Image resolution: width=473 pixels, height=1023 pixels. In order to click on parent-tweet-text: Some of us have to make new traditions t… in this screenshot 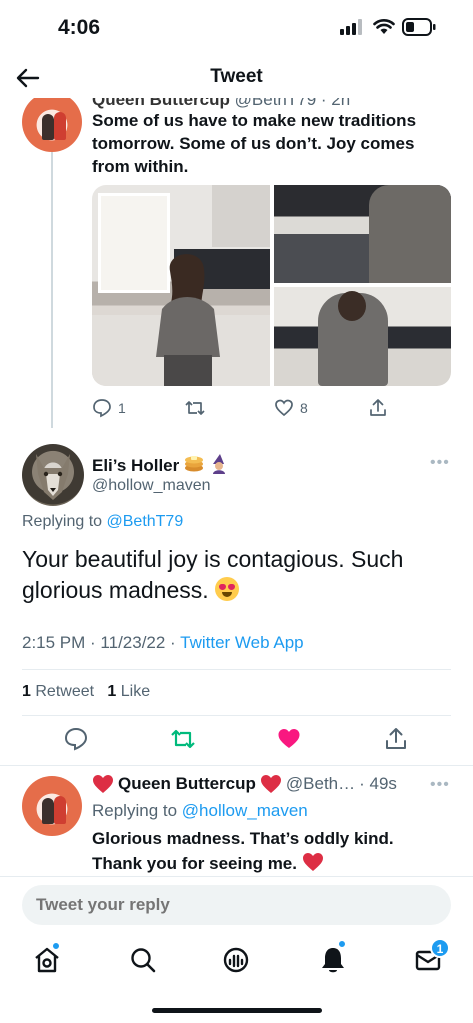, I will do `click(254, 143)`.